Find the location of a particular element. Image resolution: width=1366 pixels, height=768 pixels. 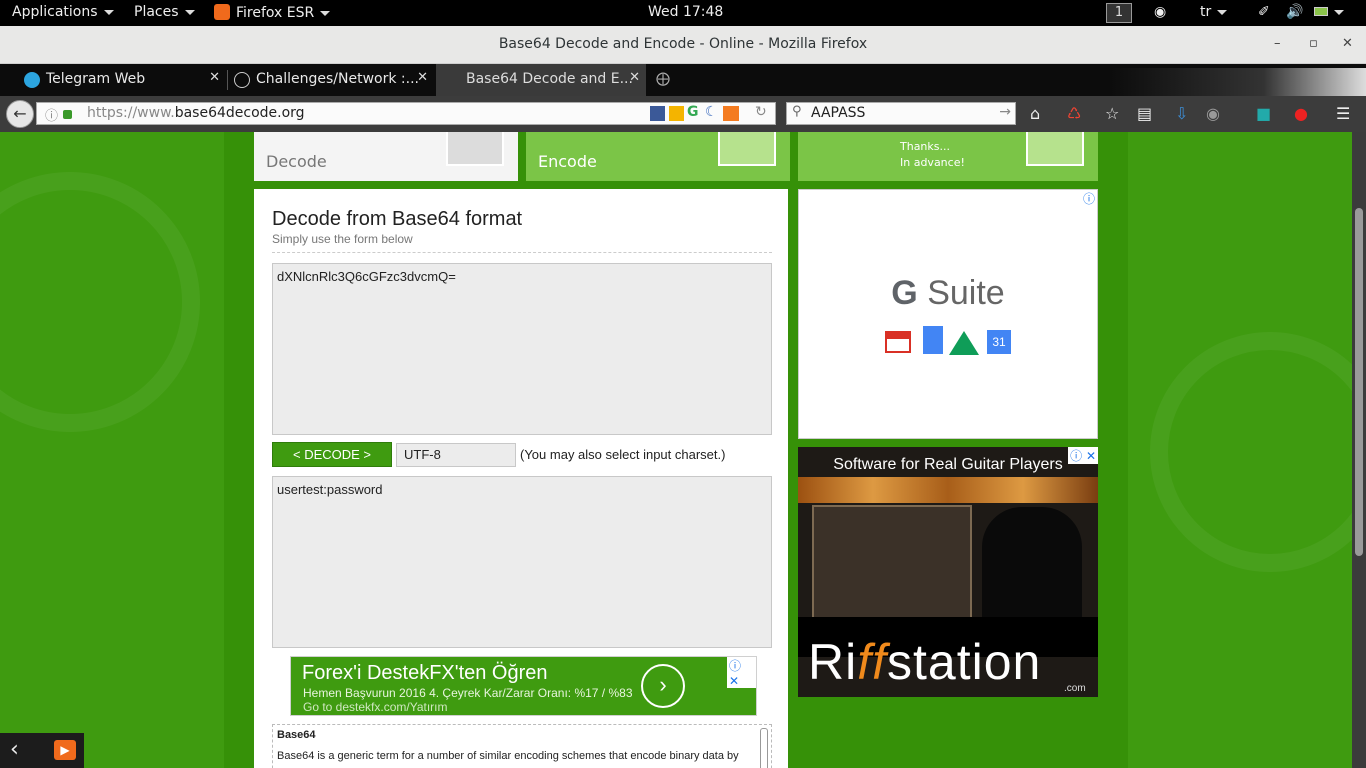

home-icon: ⌂ is located at coordinates (1035, 113).